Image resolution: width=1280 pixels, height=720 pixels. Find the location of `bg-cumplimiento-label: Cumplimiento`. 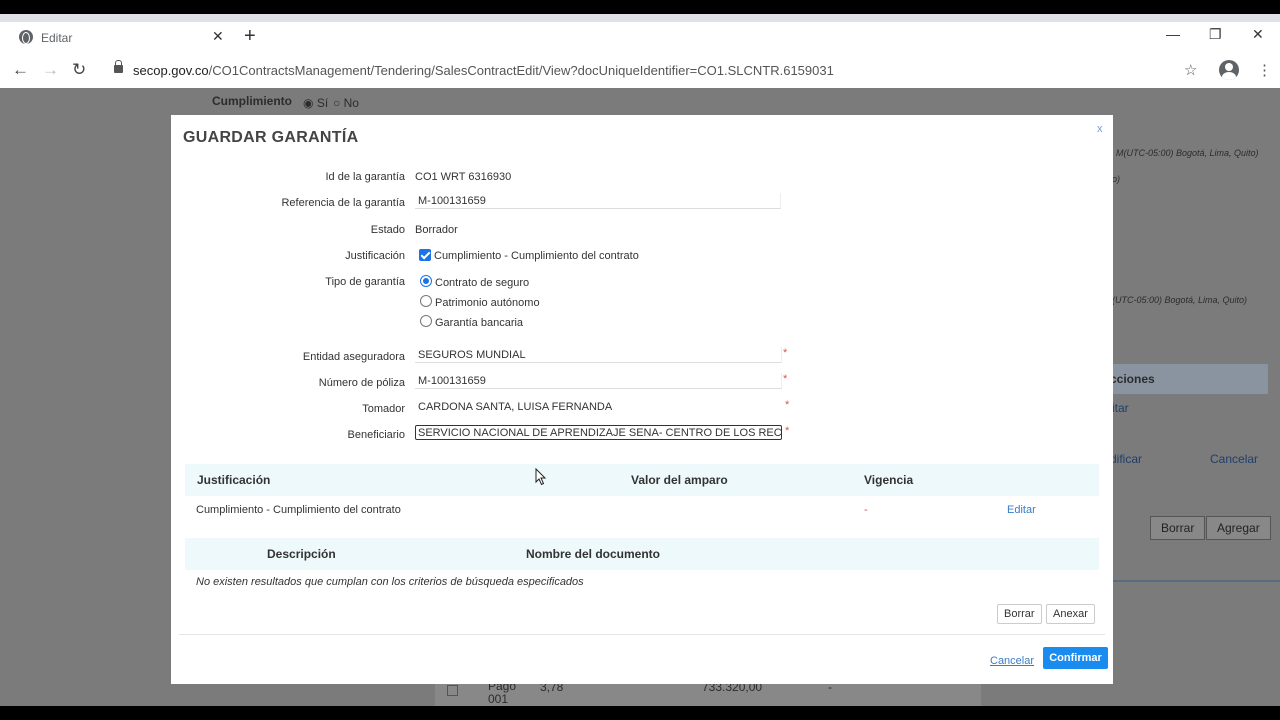

bg-cumplimiento-label: Cumplimiento is located at coordinates (252, 101).